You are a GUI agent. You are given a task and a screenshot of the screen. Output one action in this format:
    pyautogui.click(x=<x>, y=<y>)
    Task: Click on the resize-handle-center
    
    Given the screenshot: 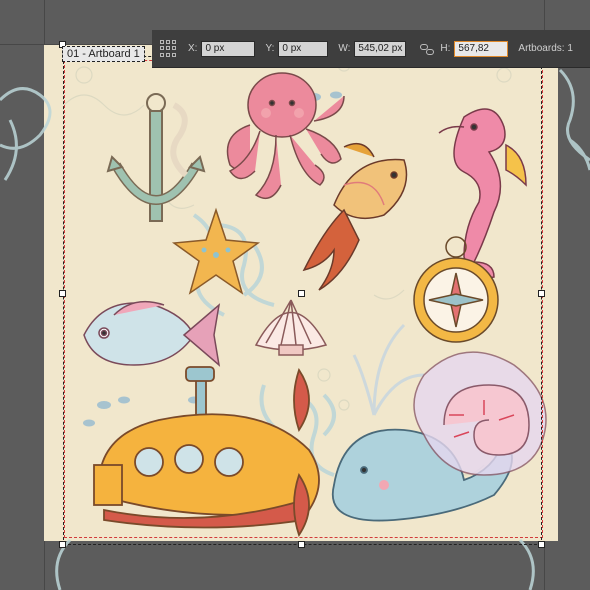 What is the action you would take?
    pyautogui.click(x=301, y=293)
    